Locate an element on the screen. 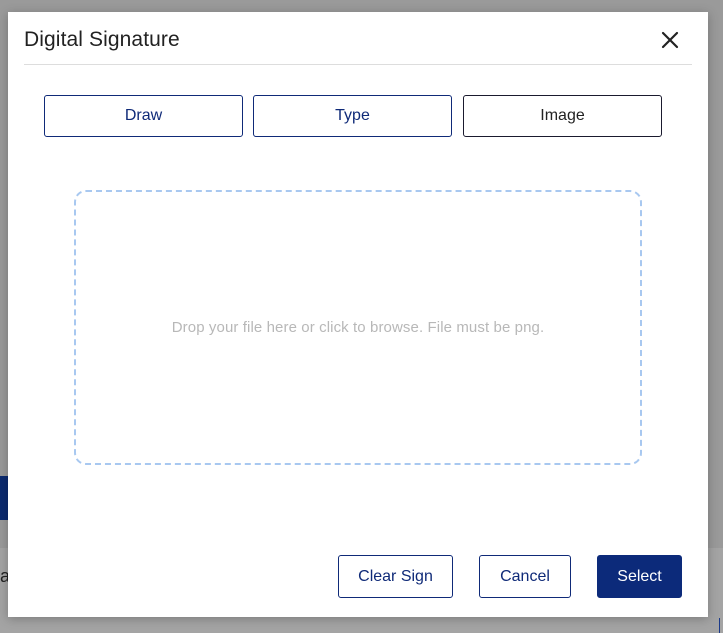 This screenshot has height=633, width=723. tab-image: Image is located at coordinates (562, 116).